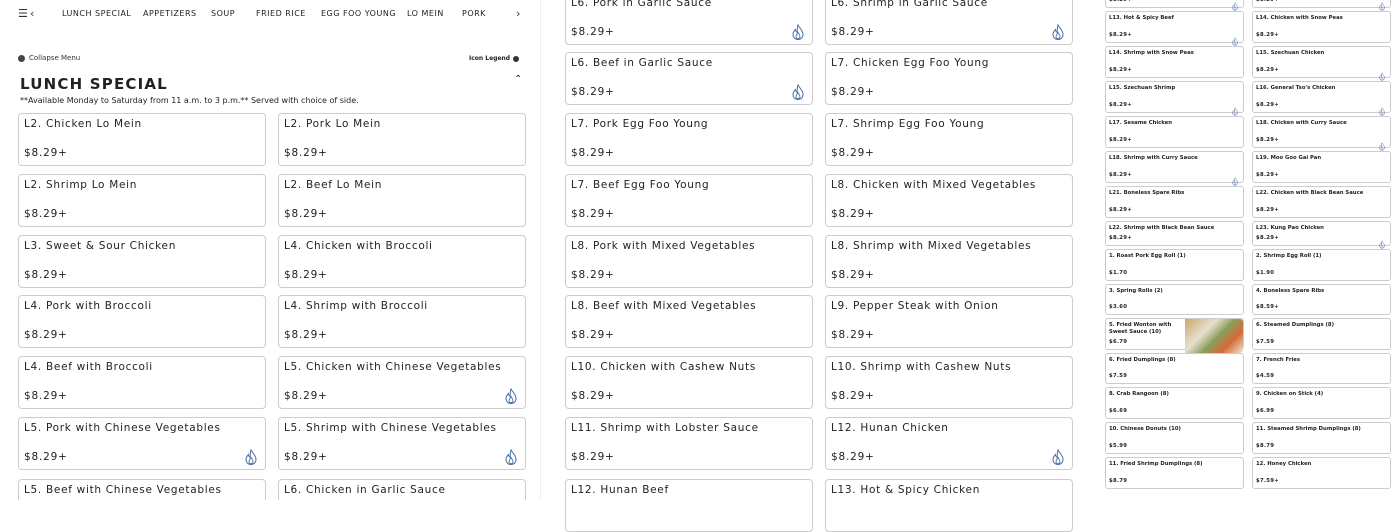  What do you see at coordinates (1140, 328) in the screenshot?
I see `menu-item-name: 5. Fried Wonton with Sweet Sauce (10)` at bounding box center [1140, 328].